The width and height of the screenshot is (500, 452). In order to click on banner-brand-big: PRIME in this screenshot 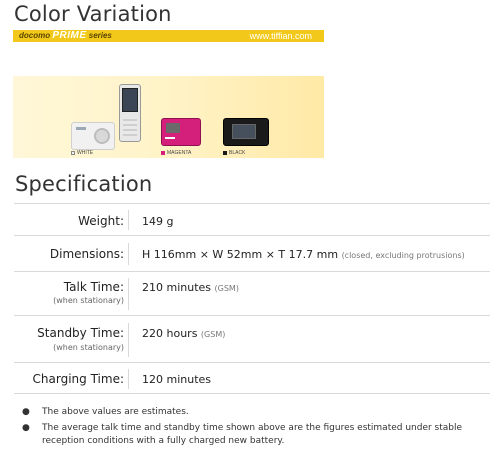, I will do `click(69, 35)`.